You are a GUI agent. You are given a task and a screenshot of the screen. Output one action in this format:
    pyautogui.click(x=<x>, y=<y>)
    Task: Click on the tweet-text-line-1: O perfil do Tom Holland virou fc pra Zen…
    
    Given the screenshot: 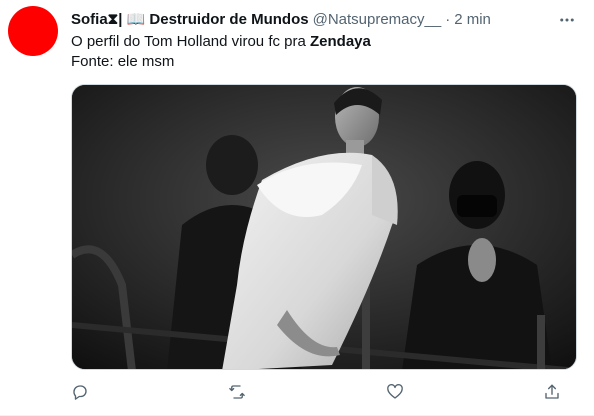 What is the action you would take?
    pyautogui.click(x=322, y=42)
    